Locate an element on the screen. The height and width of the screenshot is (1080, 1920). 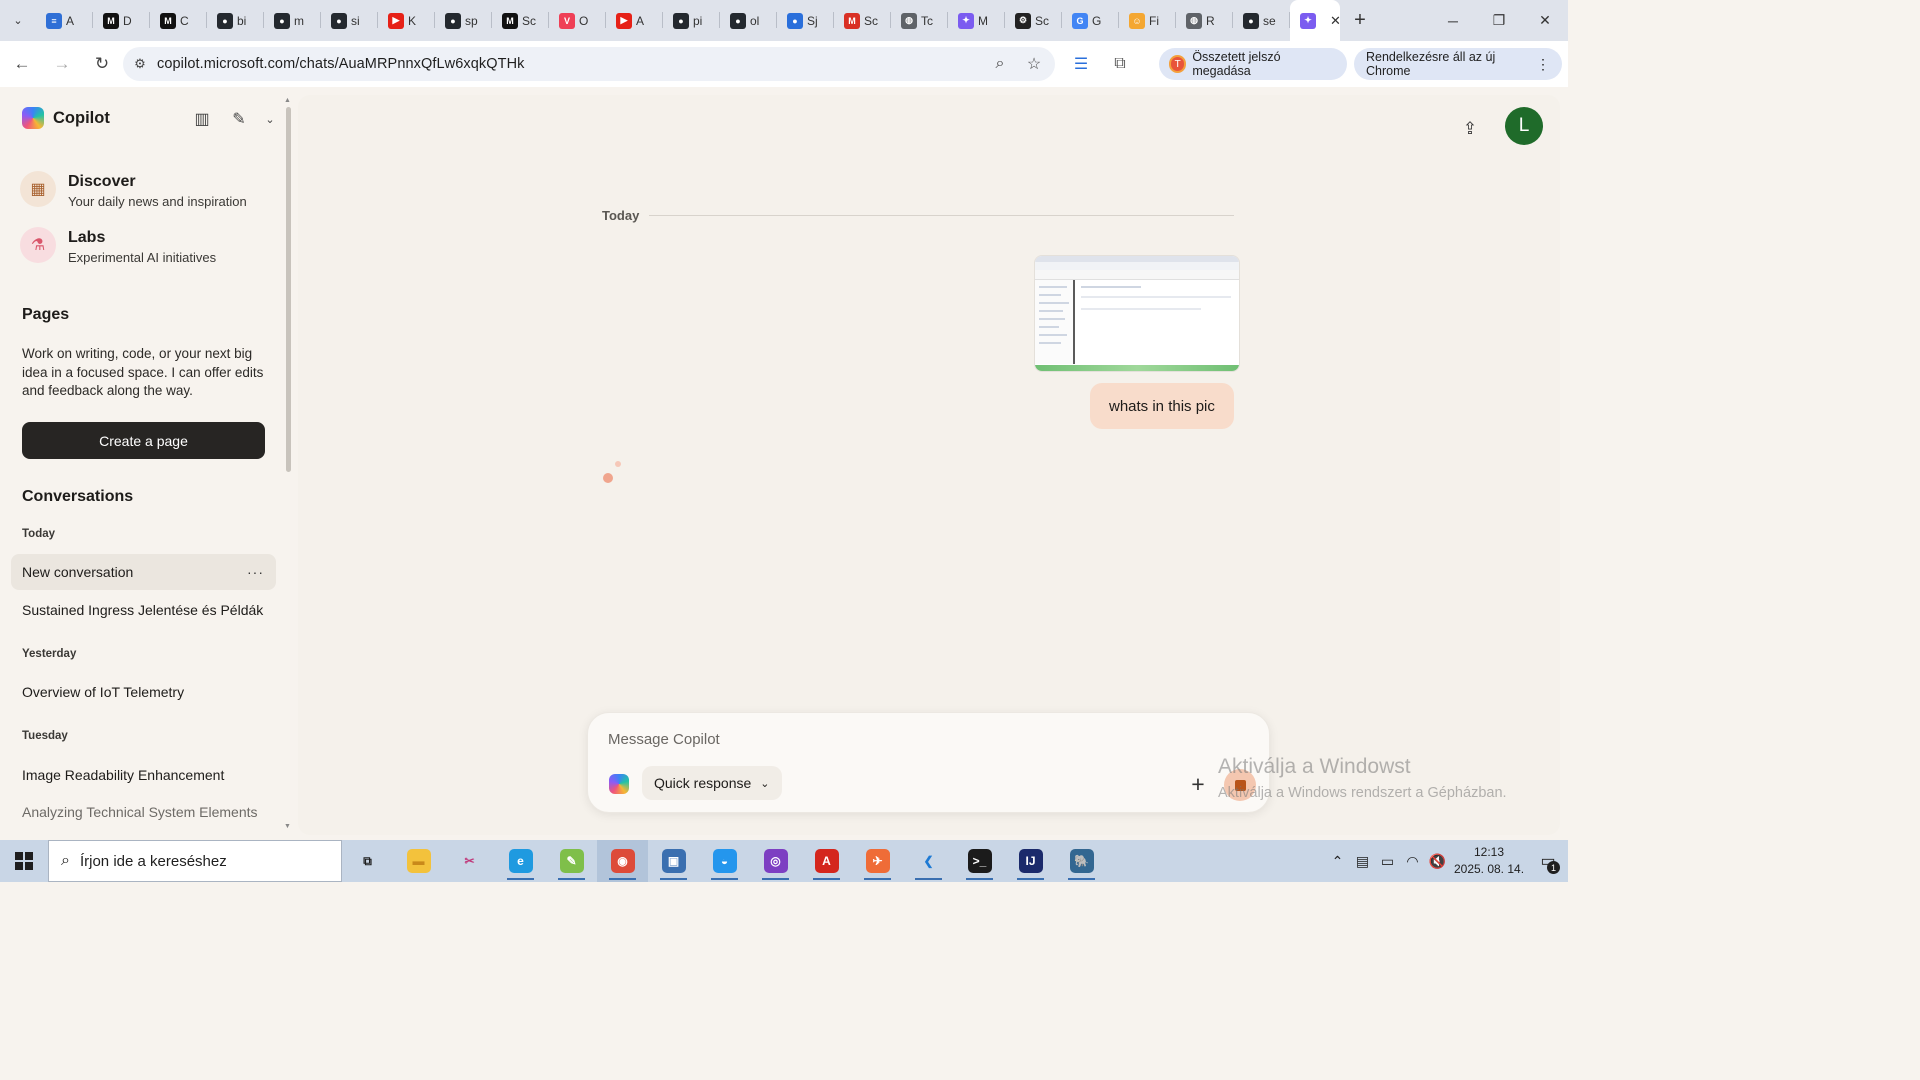
response-mode-select: Quick response ⌄ is located at coordinates (712, 783).